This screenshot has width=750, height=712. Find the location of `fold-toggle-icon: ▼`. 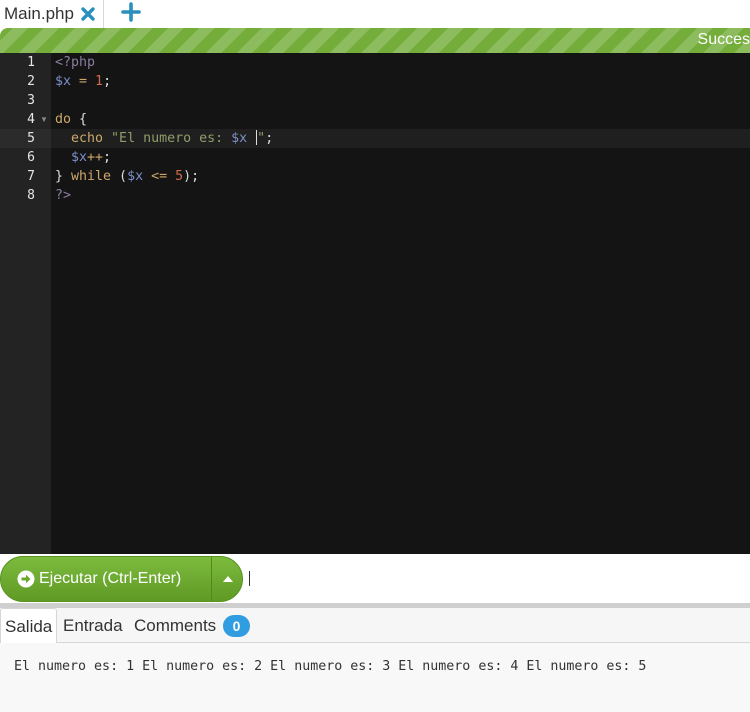

fold-toggle-icon: ▼ is located at coordinates (44, 119).